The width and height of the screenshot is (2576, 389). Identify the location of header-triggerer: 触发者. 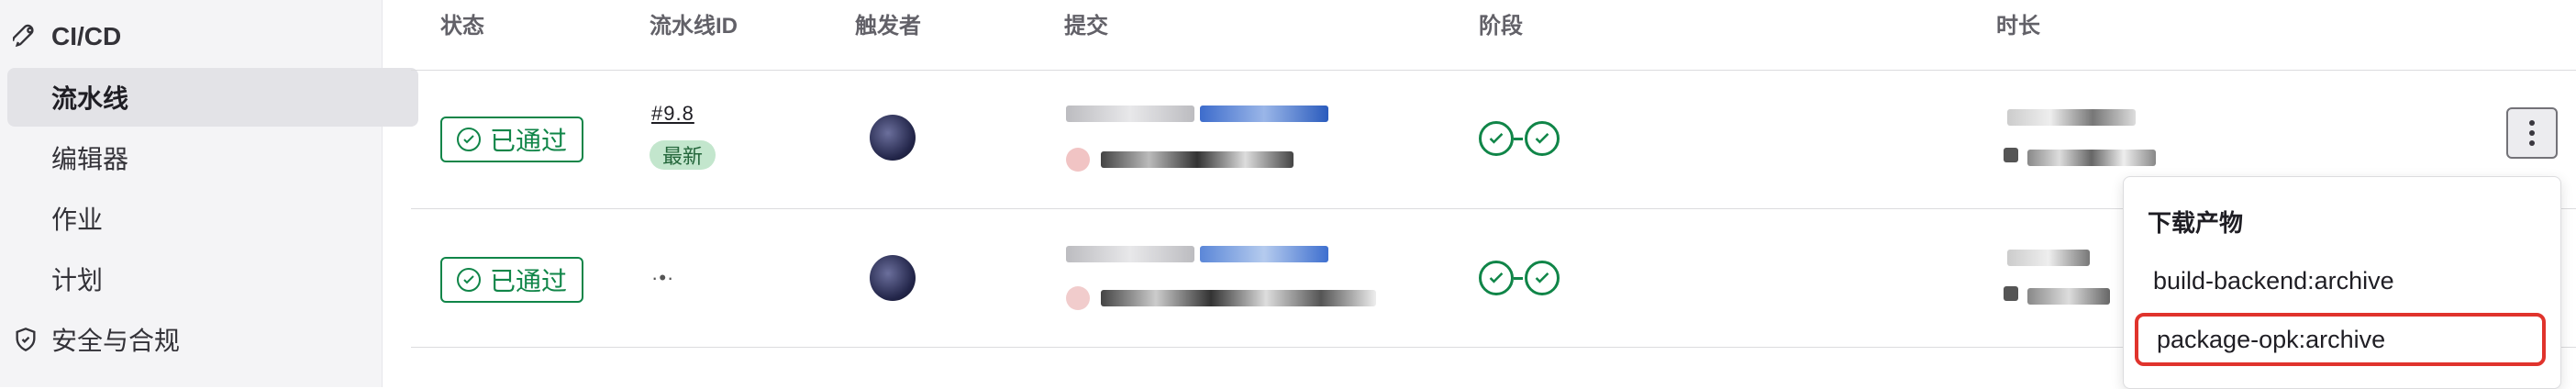
(888, 26).